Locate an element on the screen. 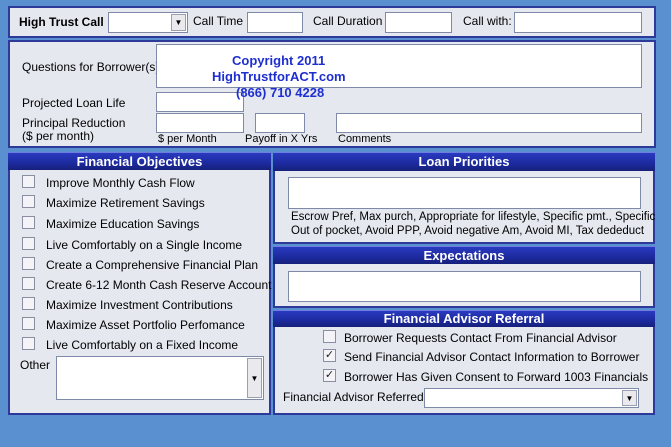 The width and height of the screenshot is (671, 447). checkbox-improve-cash-flow is located at coordinates (28, 181).